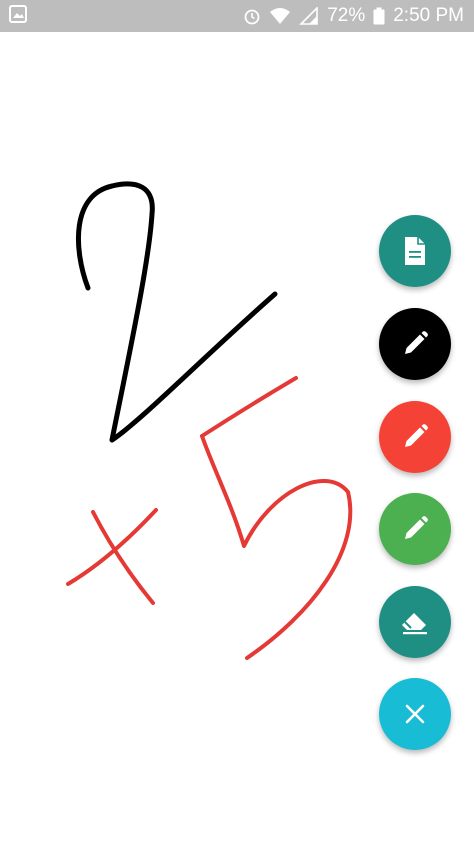 The width and height of the screenshot is (474, 845). Describe the element at coordinates (252, 16) in the screenshot. I see `alarm-icon` at that location.